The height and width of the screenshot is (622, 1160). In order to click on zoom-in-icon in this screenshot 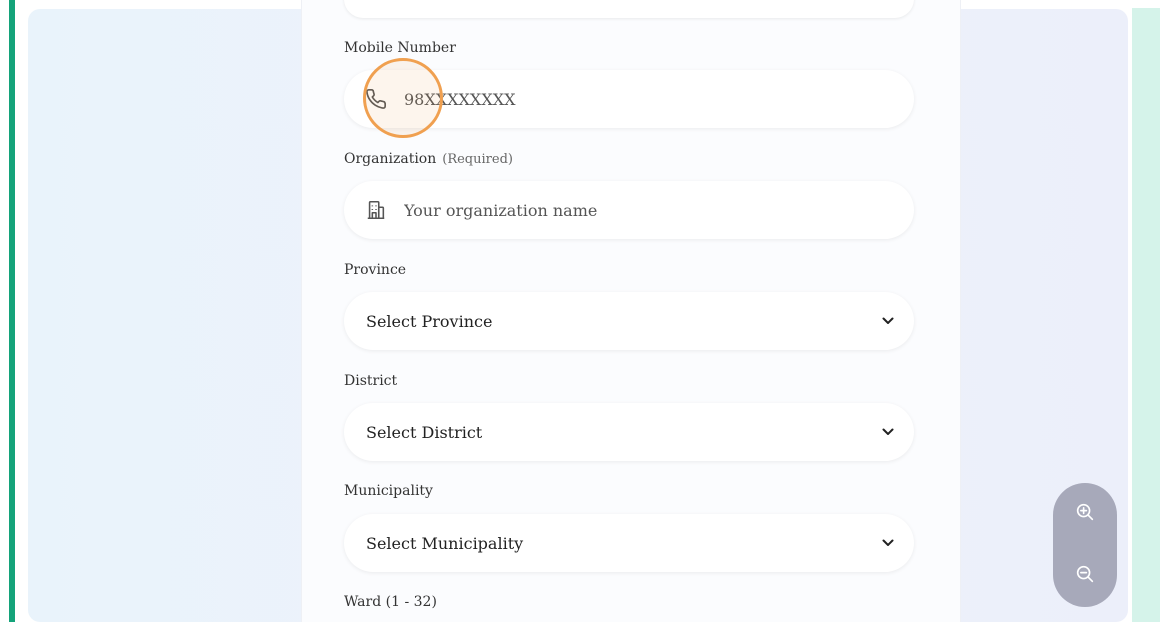, I will do `click(1085, 514)`.